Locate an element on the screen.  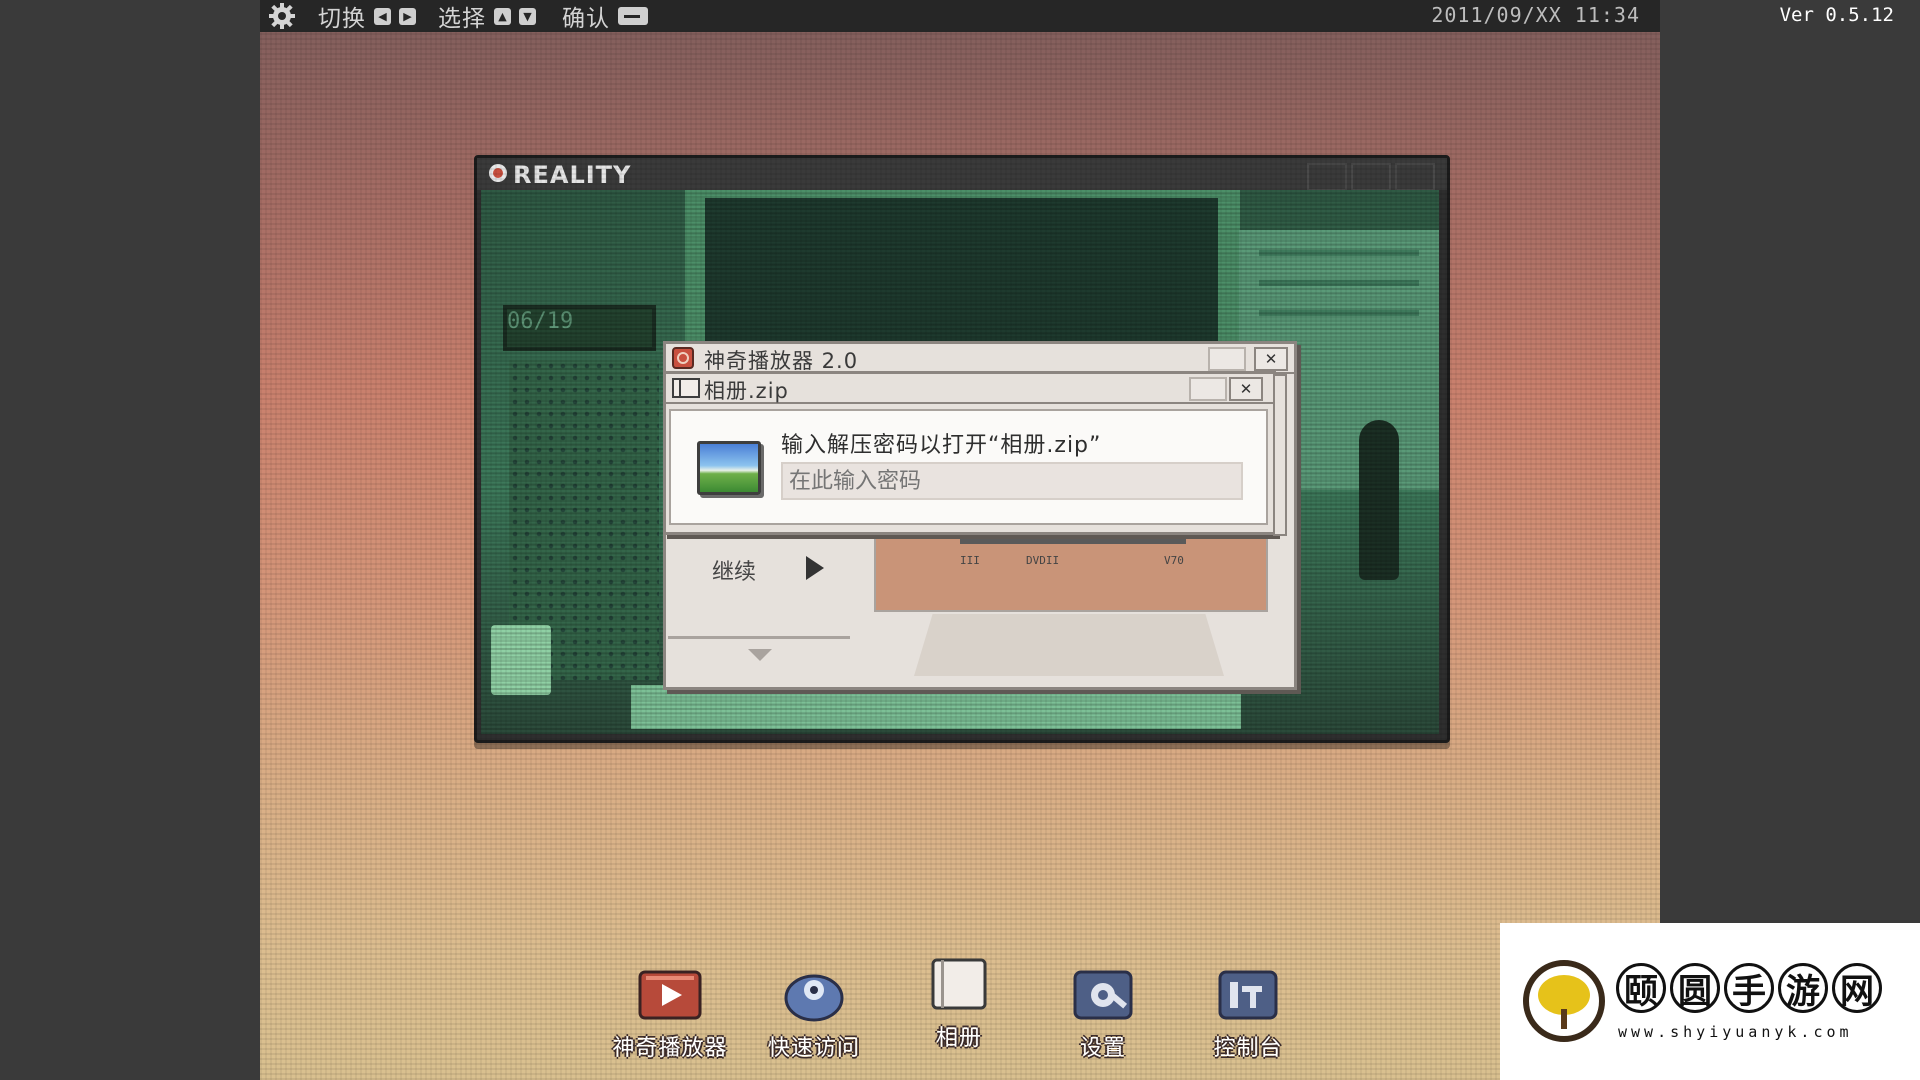
dock-label: 相册 is located at coordinates (958, 1038).